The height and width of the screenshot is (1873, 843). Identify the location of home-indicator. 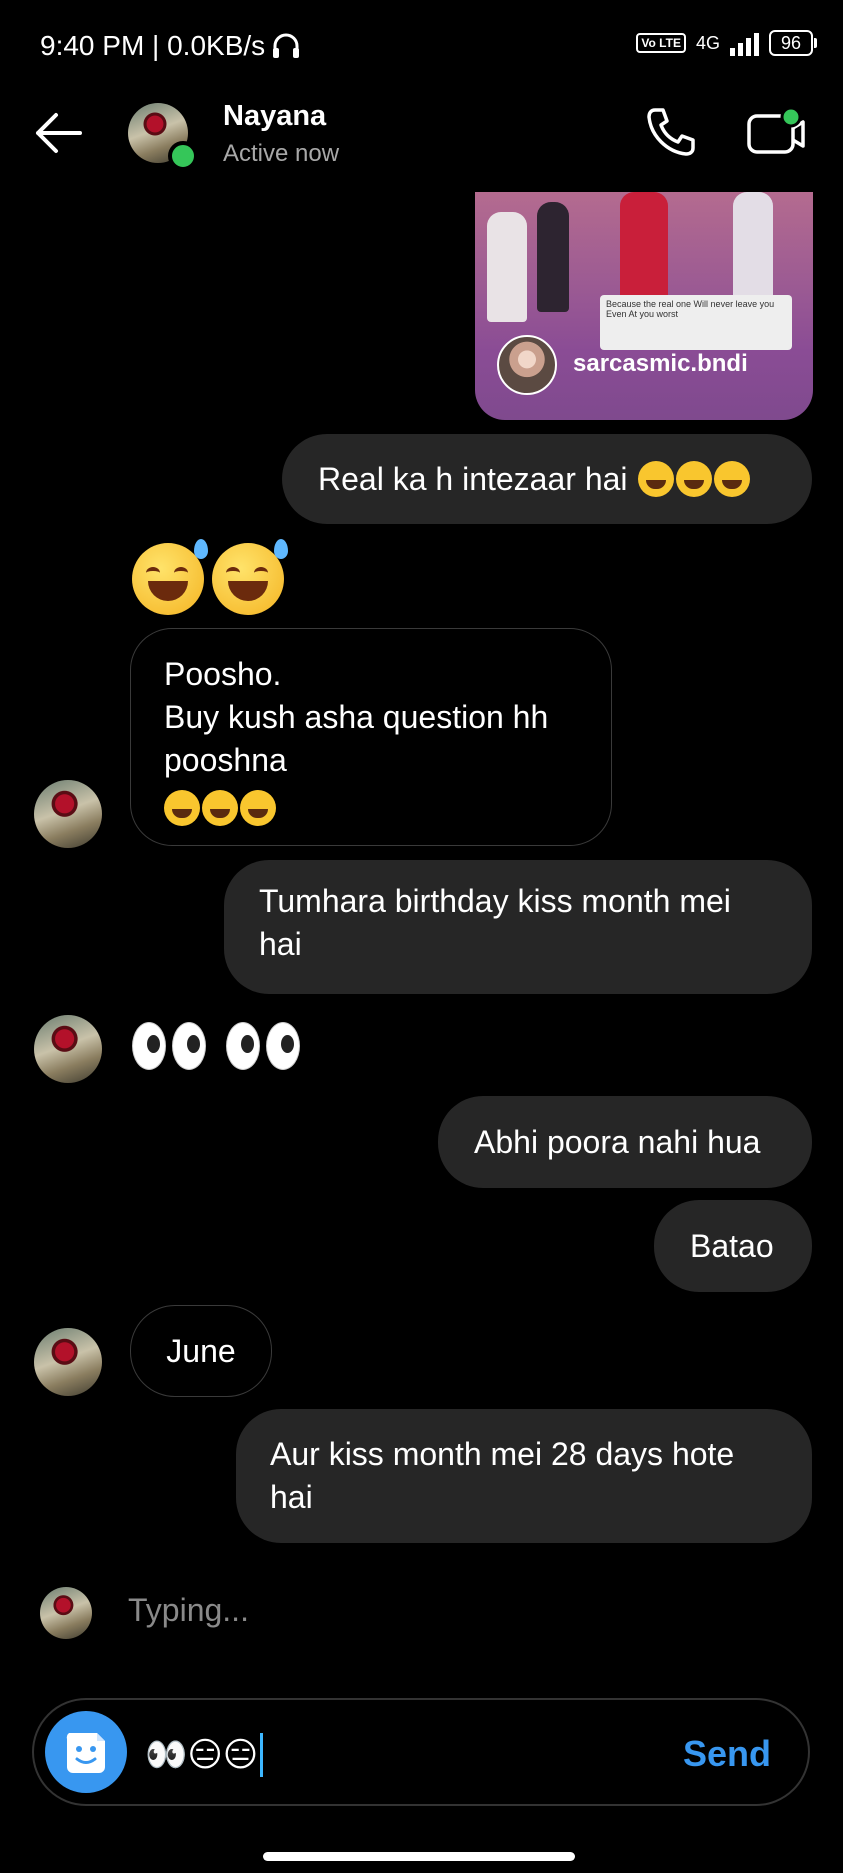
(419, 1856).